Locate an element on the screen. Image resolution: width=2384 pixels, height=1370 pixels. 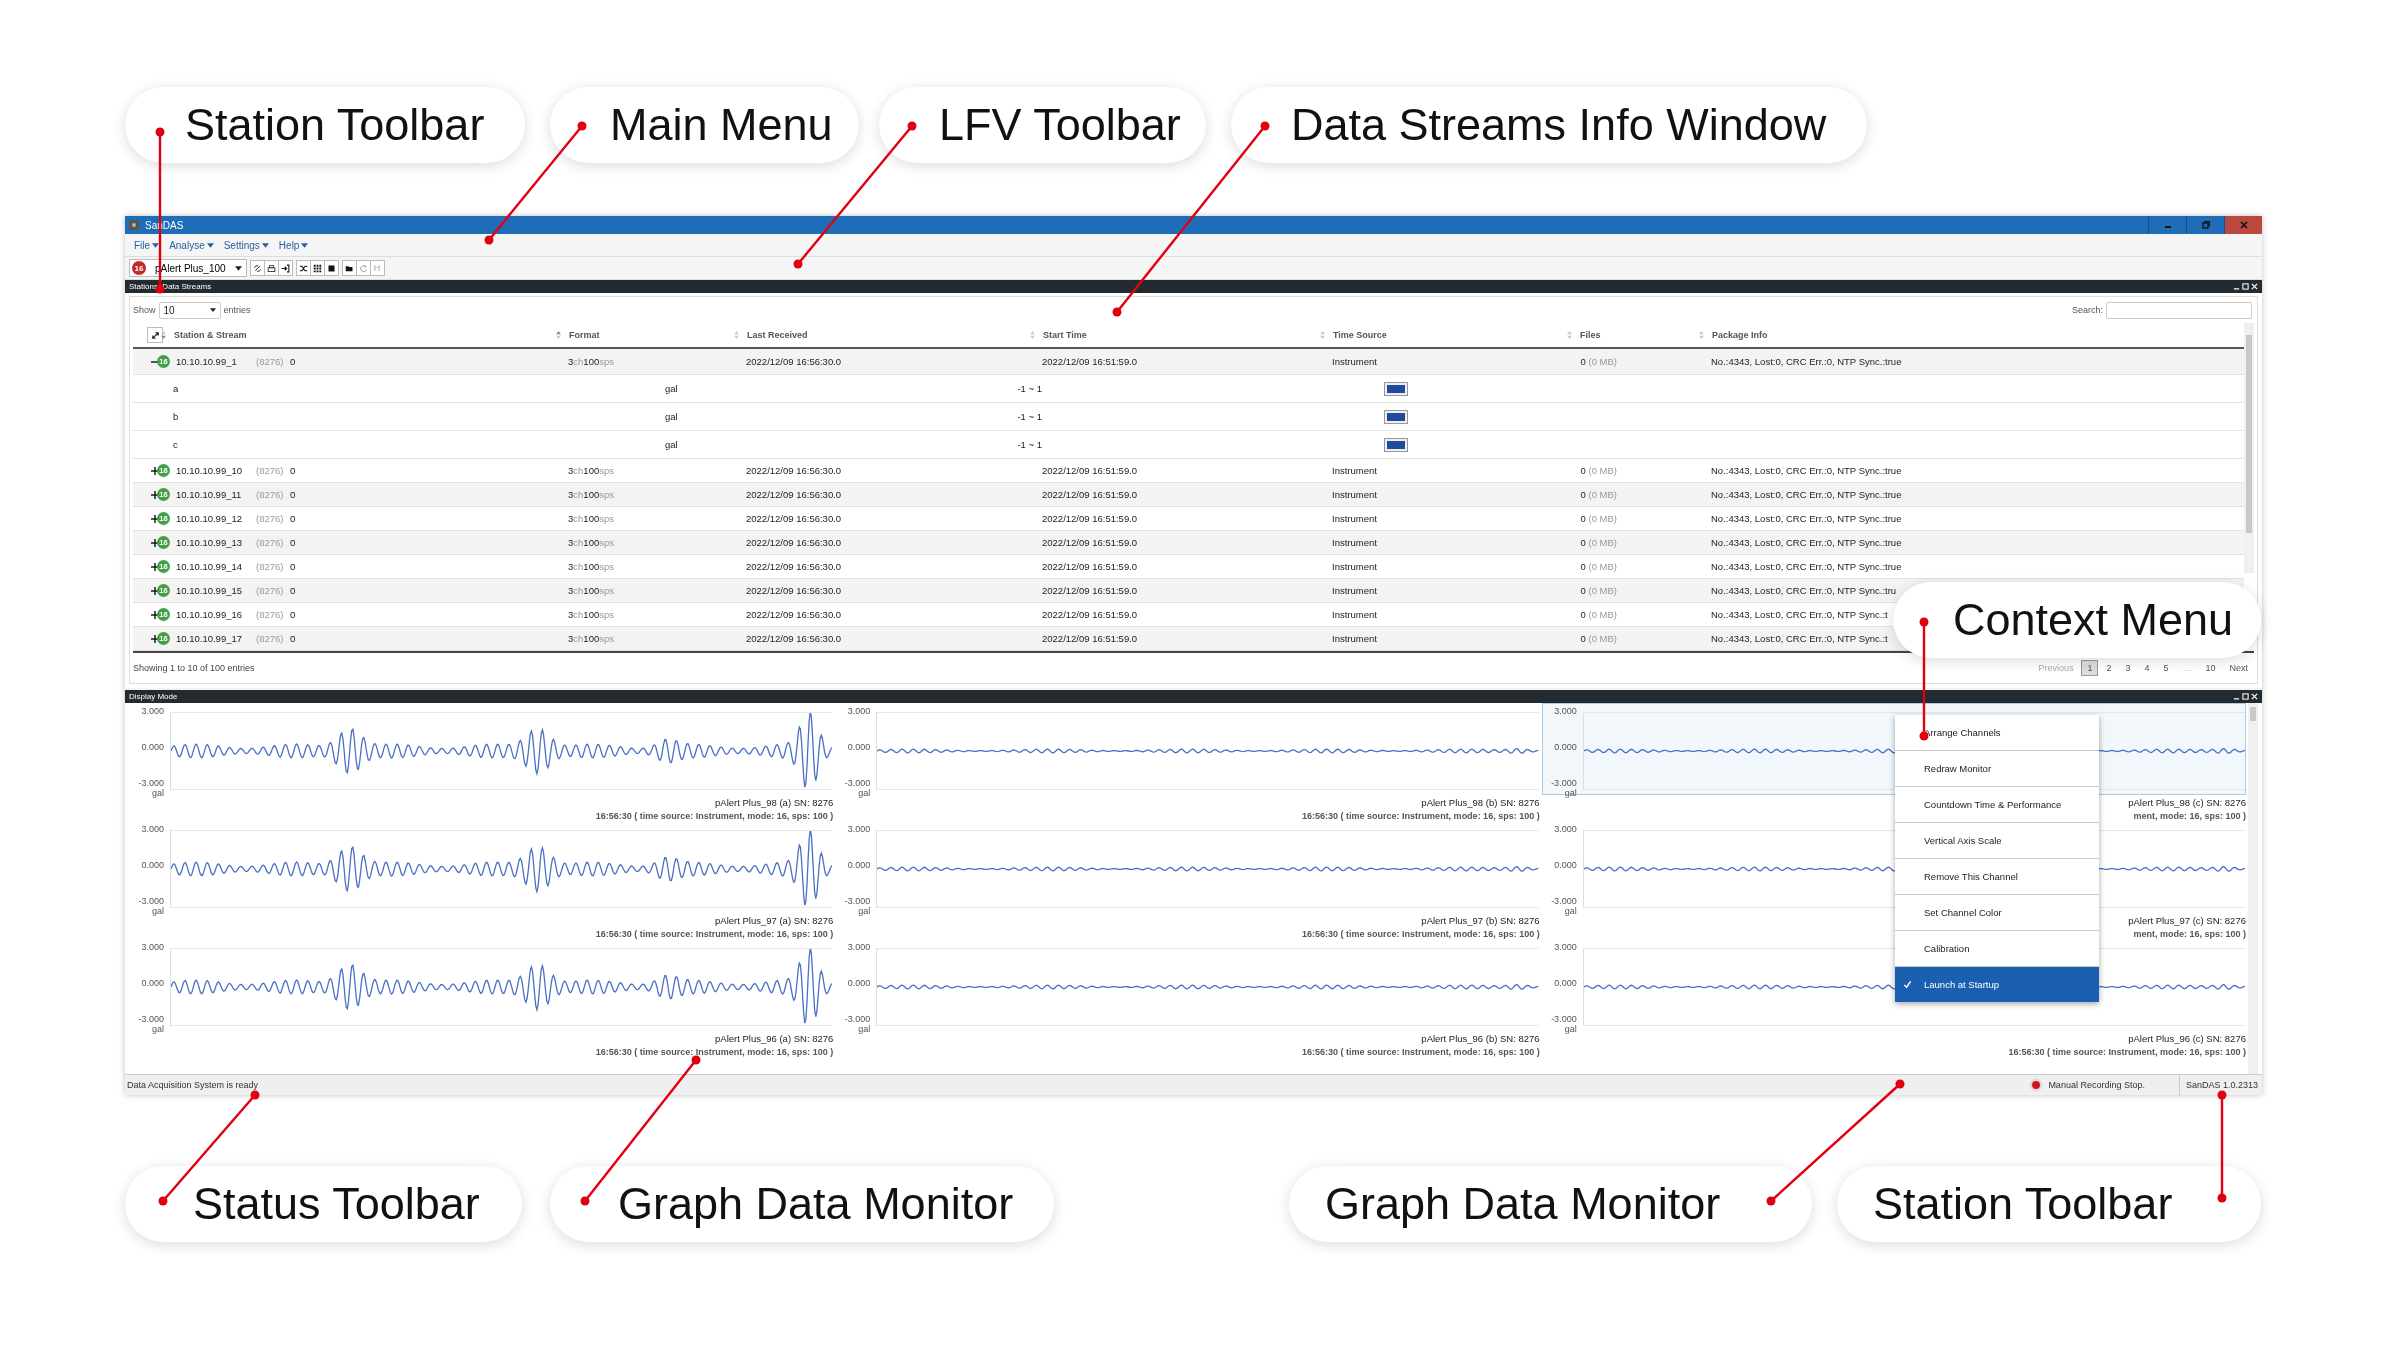
station-id: 10.10.10.99_12 is located at coordinates (210, 518).